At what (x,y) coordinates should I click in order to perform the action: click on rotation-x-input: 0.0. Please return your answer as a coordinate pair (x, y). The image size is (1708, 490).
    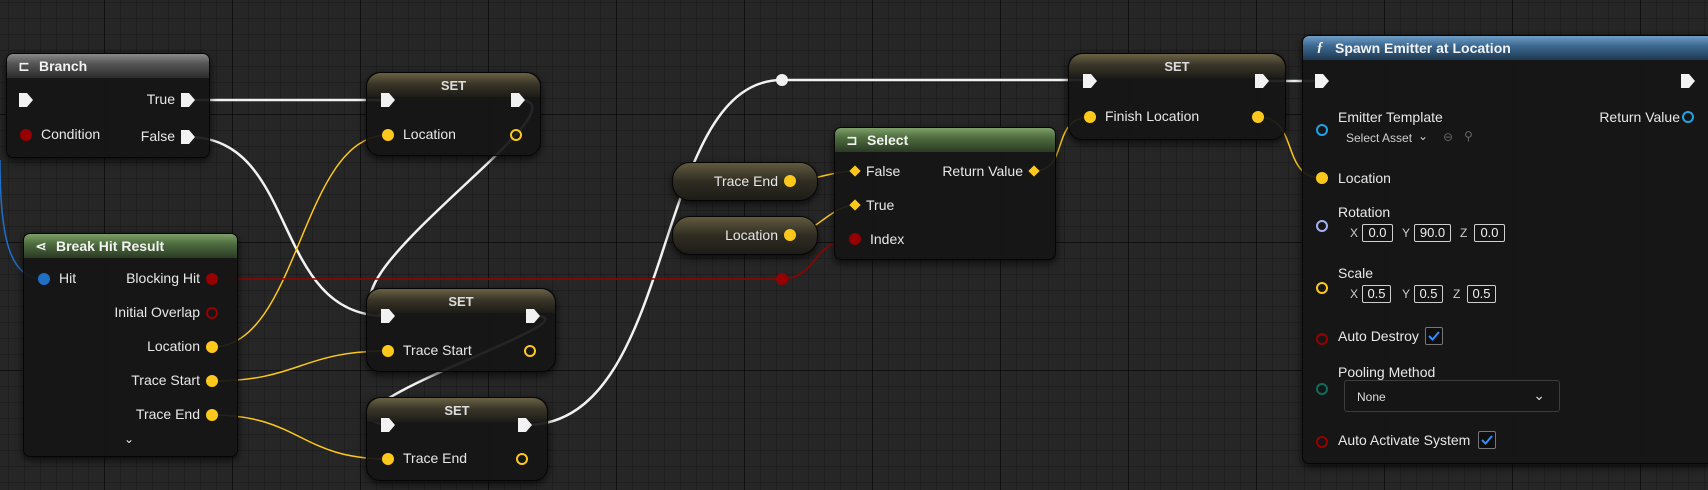
    Looking at the image, I should click on (1377, 233).